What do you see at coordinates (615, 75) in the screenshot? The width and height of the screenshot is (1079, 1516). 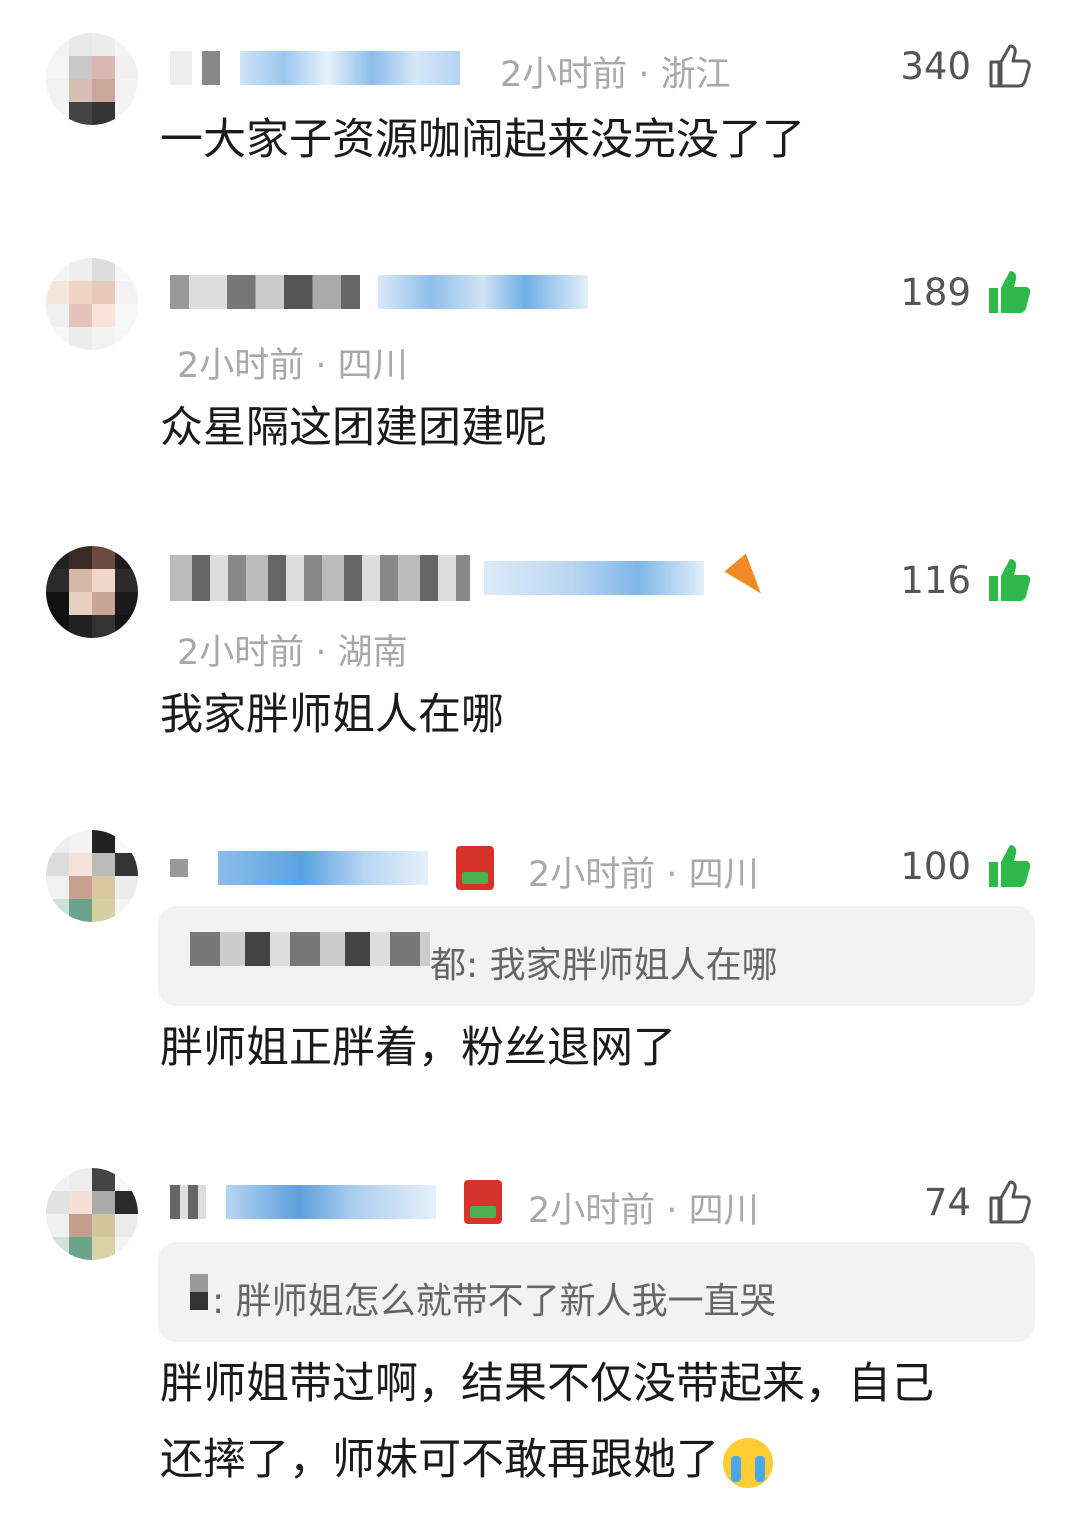 I see `time-location: 2小时前 · 浙江` at bounding box center [615, 75].